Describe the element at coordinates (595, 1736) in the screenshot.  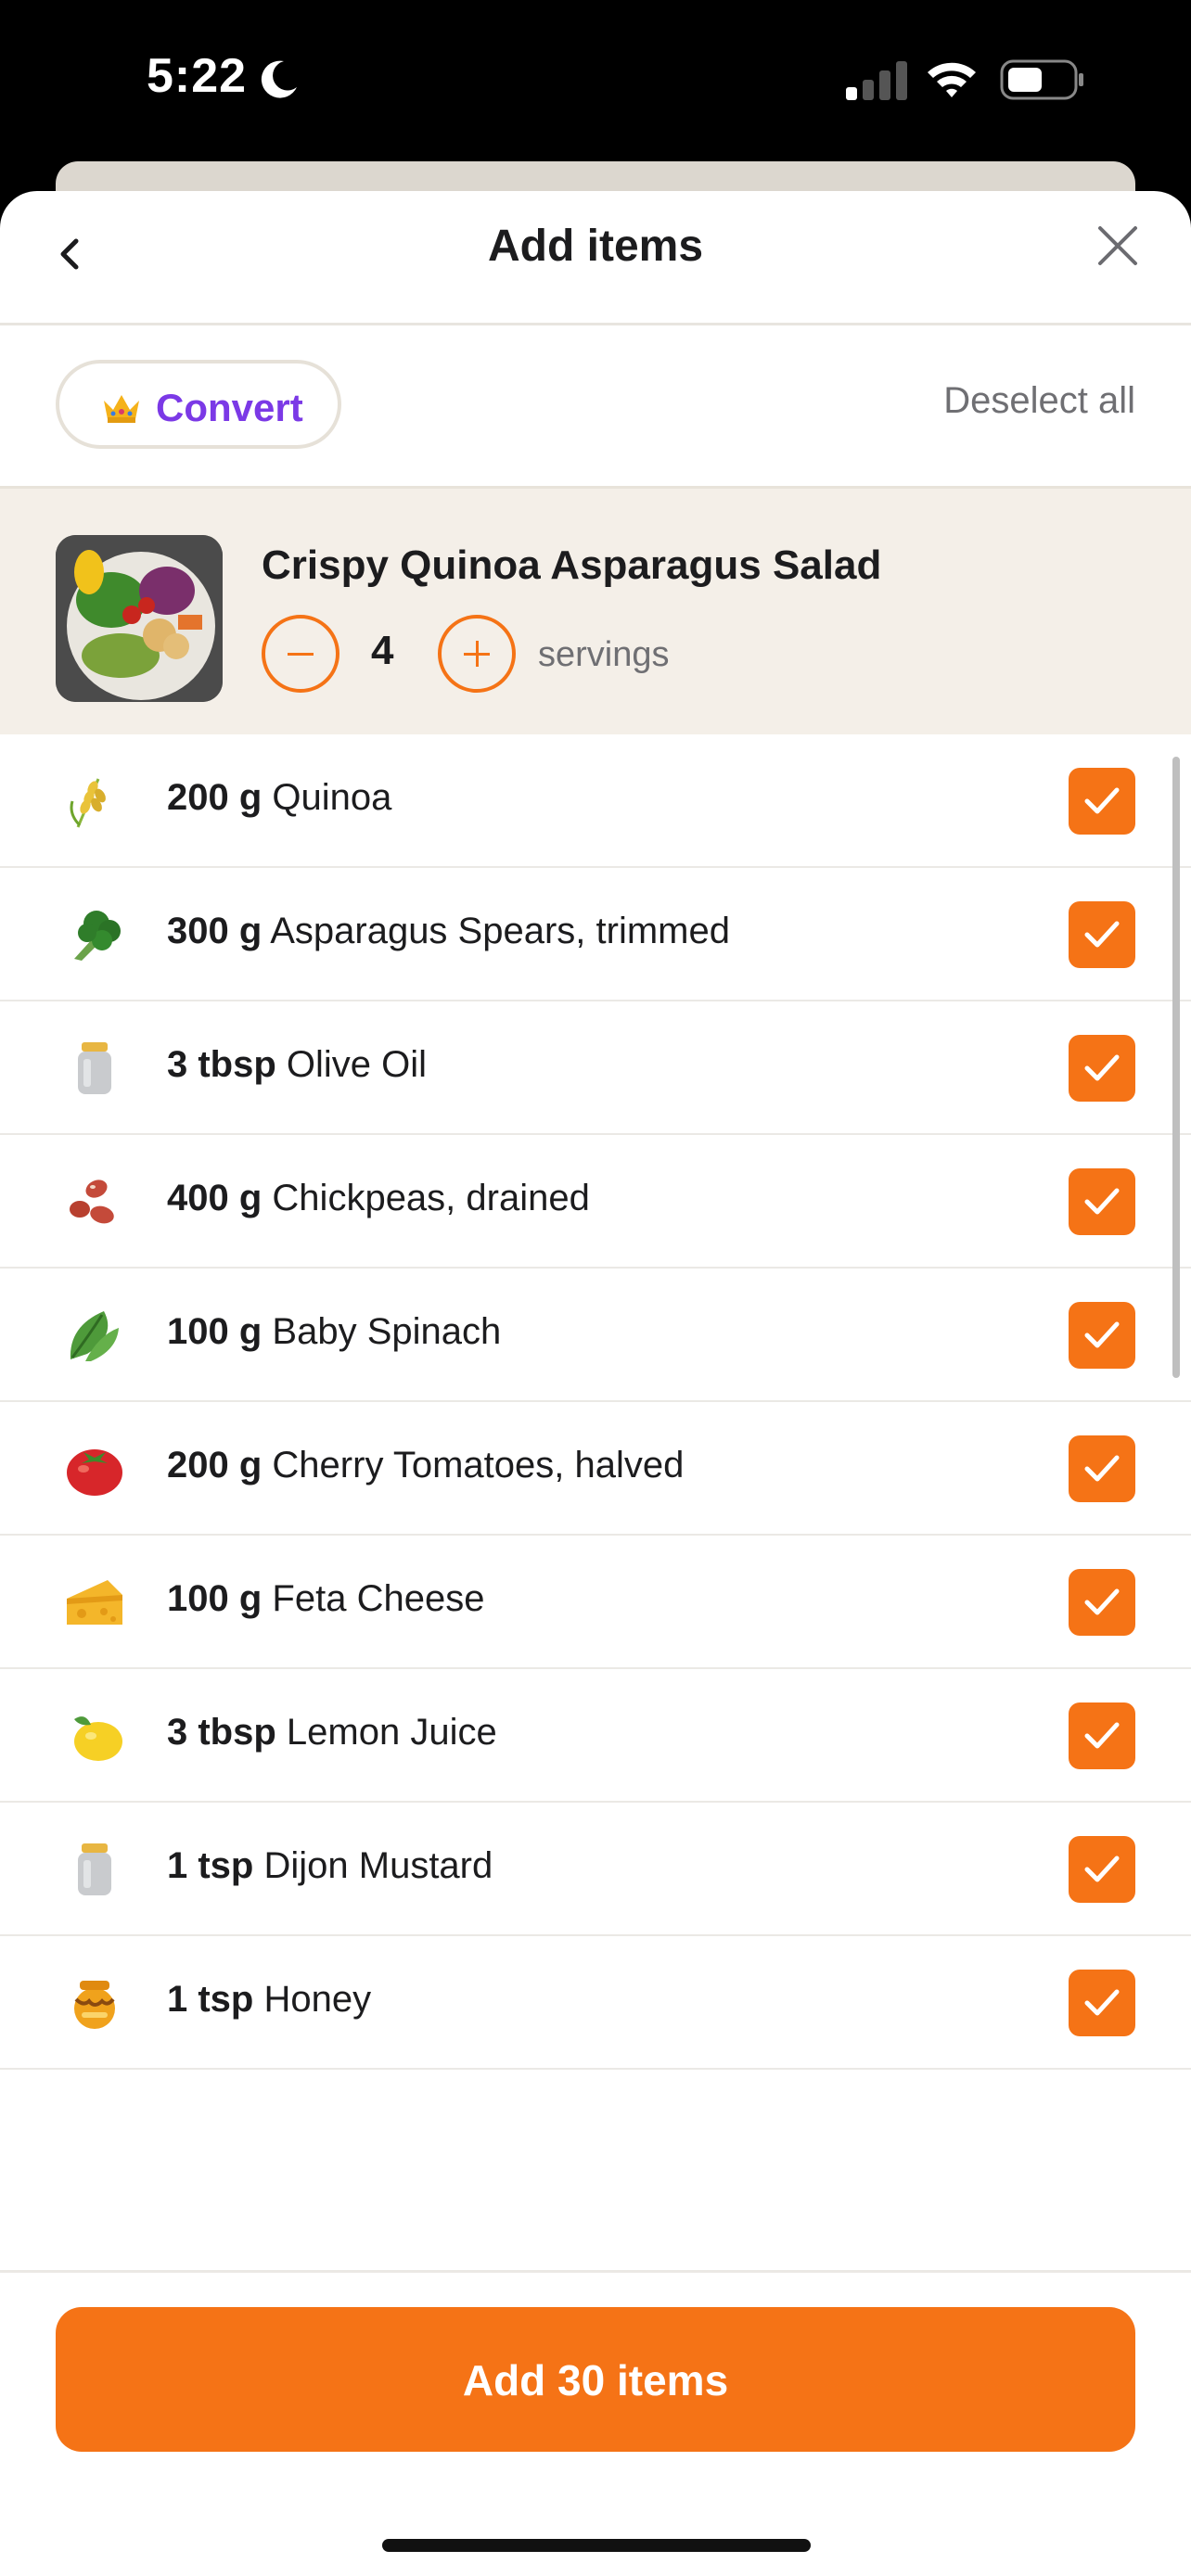
I see `list-item: 3 tbsp Lemon Juice` at that location.